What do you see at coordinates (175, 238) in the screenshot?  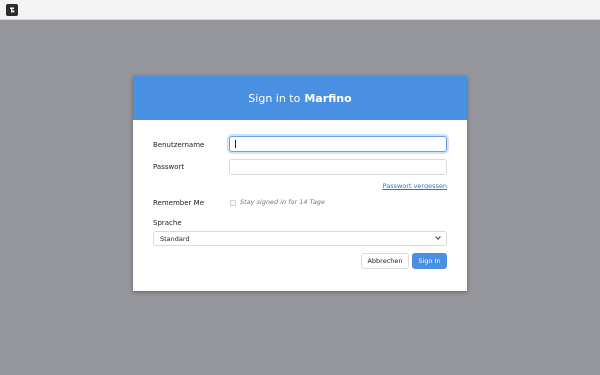 I see `language-select-value: Standard` at bounding box center [175, 238].